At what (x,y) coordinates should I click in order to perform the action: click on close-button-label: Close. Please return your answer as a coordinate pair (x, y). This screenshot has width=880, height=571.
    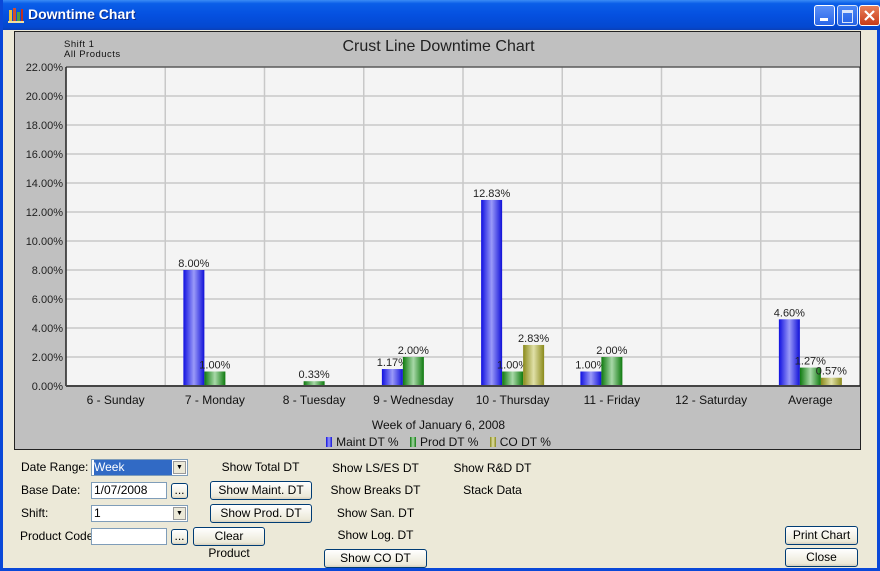
    Looking at the image, I should click on (821, 557).